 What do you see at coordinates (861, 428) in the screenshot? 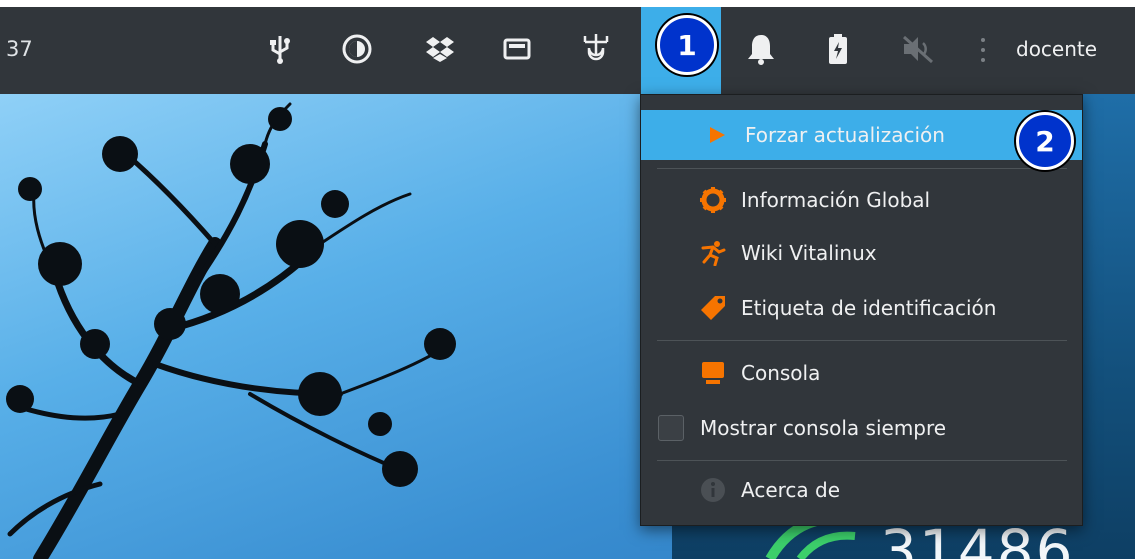
I see `menu-item-mostrar-consola: Mostrar consola siempre` at bounding box center [861, 428].